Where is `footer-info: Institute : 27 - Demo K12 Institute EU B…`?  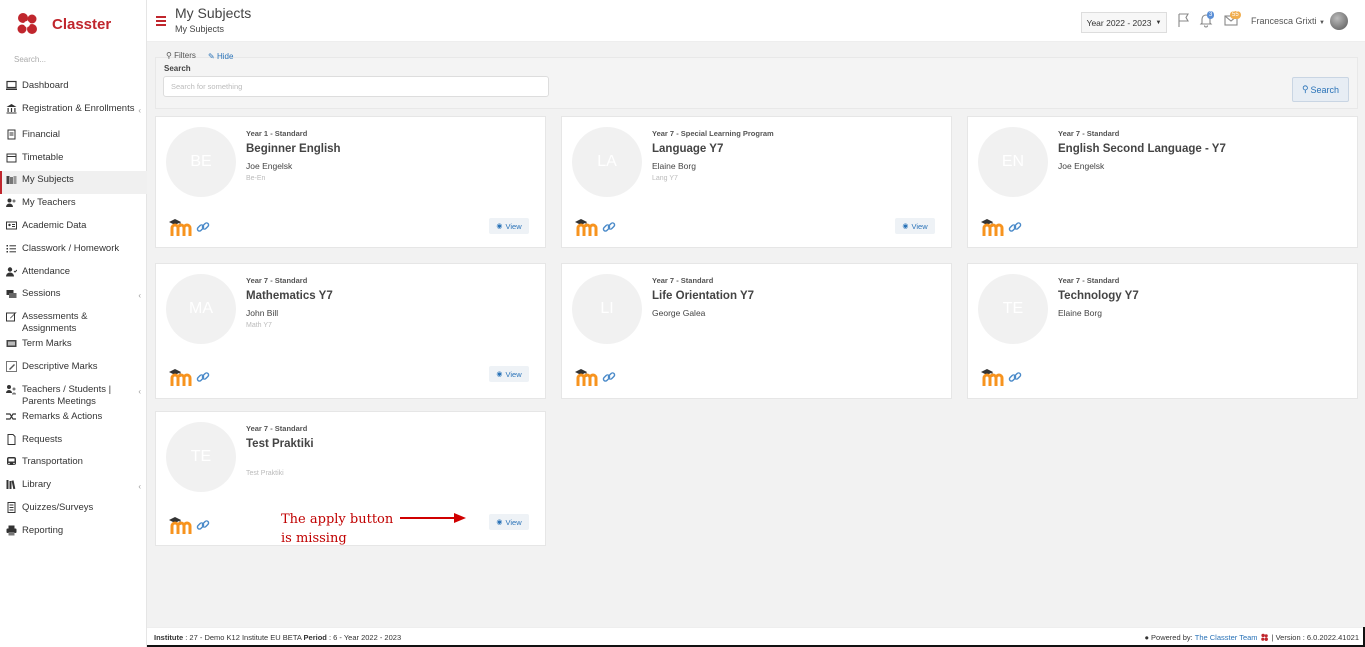
footer-info: Institute : 27 - Demo K12 Institute EU B… is located at coordinates (277, 637).